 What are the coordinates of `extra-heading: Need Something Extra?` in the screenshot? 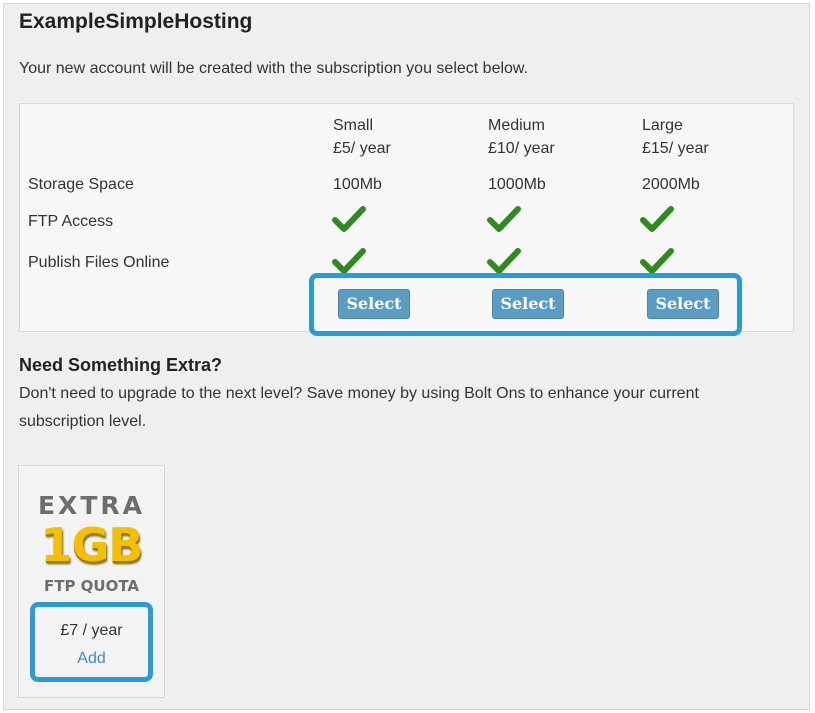 It's located at (121, 365).